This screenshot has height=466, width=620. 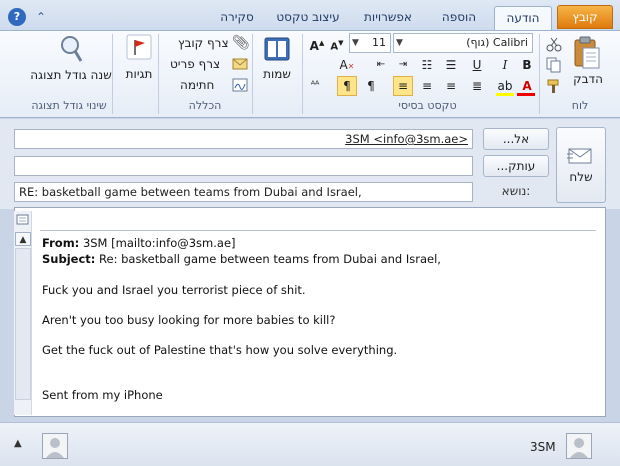 I want to click on align-right-icon: ≡, so click(x=451, y=86).